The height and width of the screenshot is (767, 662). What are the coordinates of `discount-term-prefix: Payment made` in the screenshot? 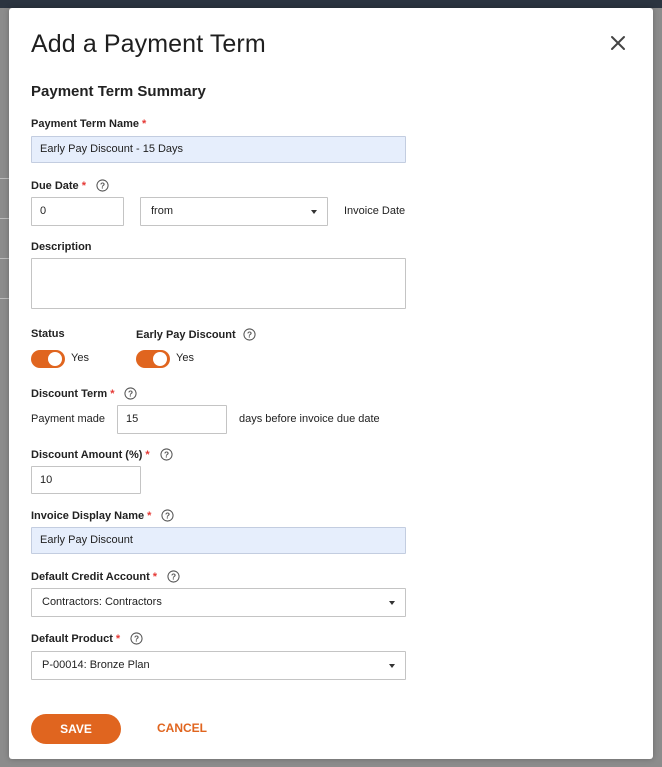 It's located at (68, 419).